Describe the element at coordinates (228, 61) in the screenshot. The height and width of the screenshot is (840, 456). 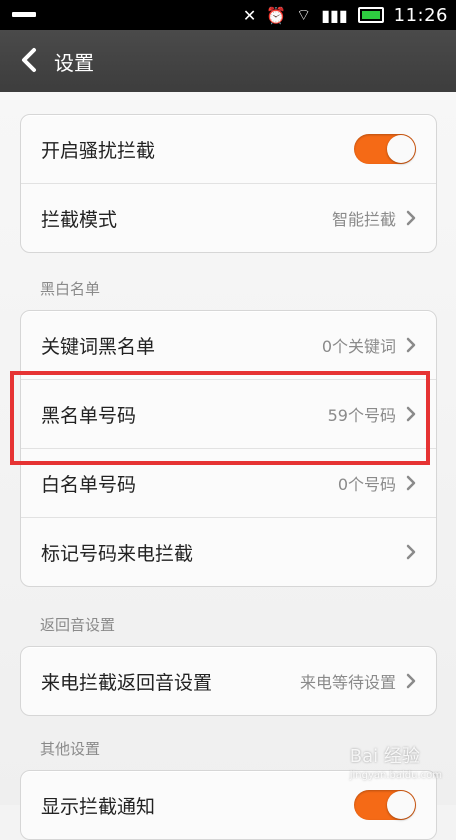
I see `app-header: 设置` at that location.